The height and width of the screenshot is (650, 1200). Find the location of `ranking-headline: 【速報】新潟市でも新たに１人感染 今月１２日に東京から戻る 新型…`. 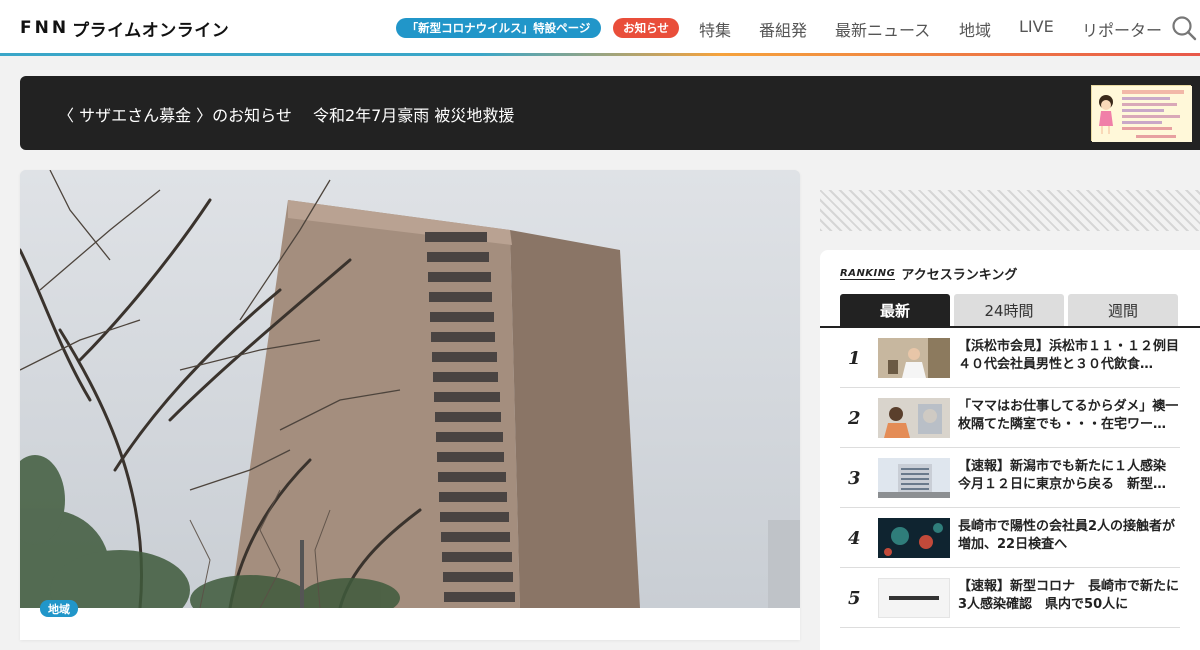

ranking-headline: 【速報】新潟市でも新たに１人感染 今月１２日に東京から戻る 新型… is located at coordinates (1069, 476).